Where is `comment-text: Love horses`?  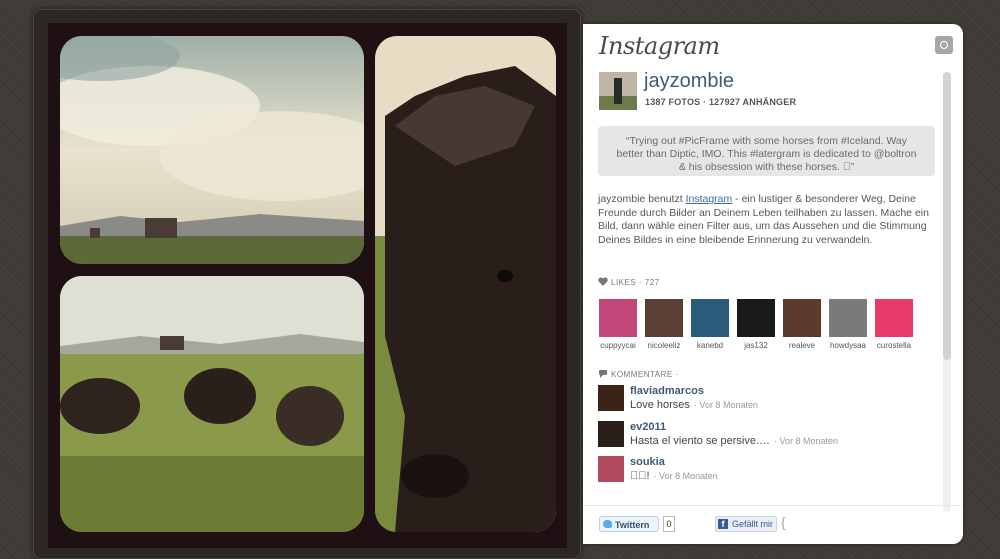 comment-text: Love horses is located at coordinates (660, 405).